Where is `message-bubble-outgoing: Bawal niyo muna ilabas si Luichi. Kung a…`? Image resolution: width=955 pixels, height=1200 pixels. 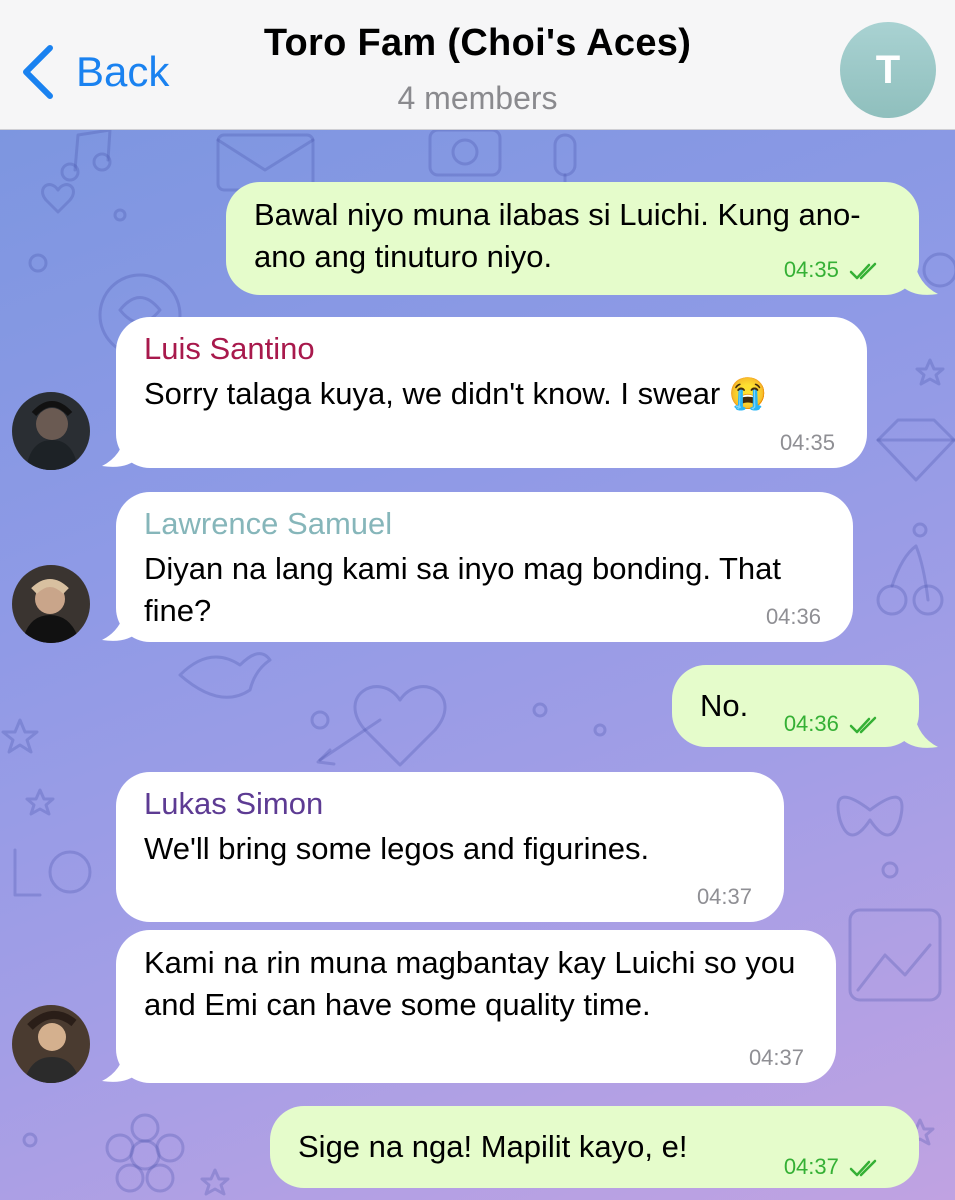 message-bubble-outgoing: Bawal niyo muna ilabas si Luichi. Kung a… is located at coordinates (572, 238).